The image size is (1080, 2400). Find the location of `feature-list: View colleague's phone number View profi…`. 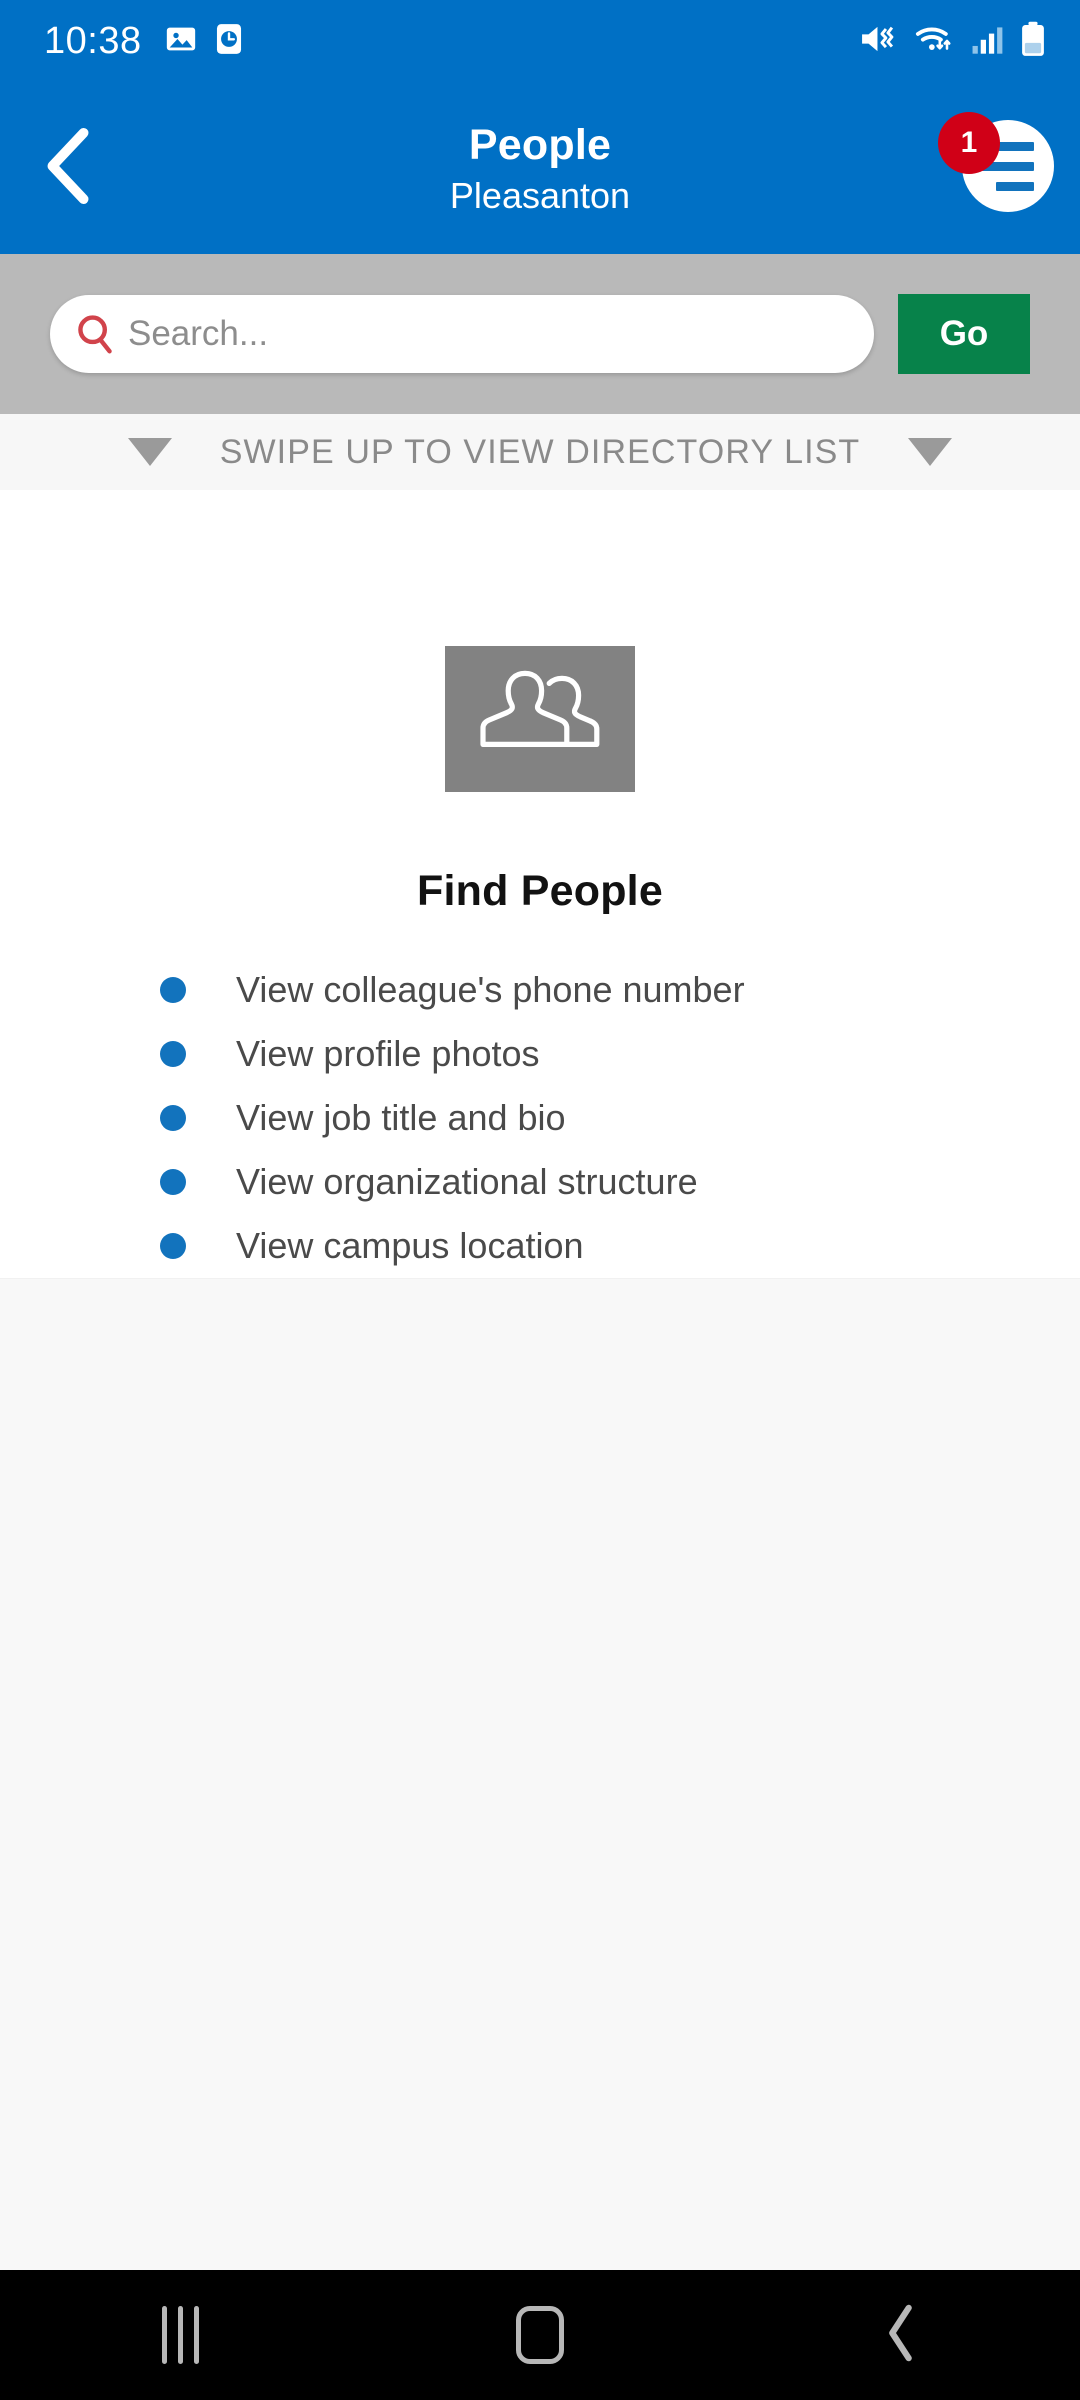

feature-list: View colleague's phone number View profi… is located at coordinates (540, 1118).